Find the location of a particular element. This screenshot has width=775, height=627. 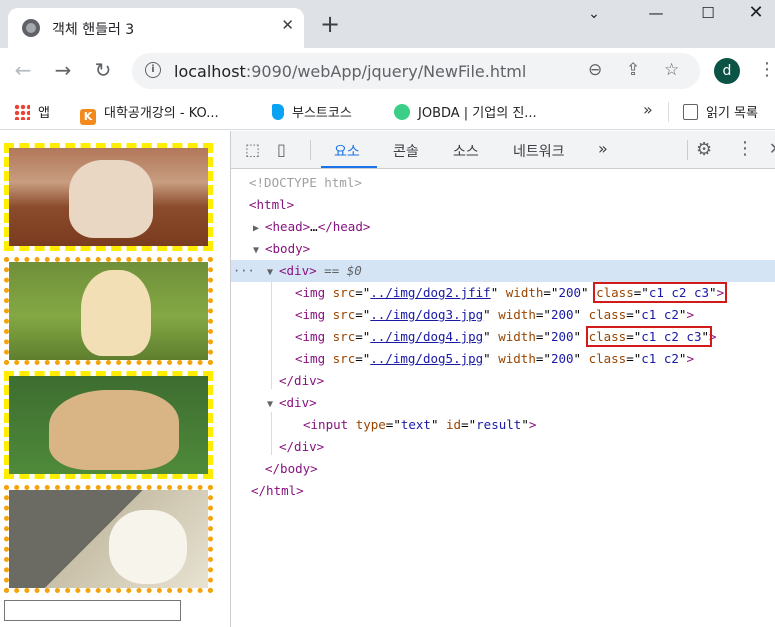

share-icon: ⇪ is located at coordinates (633, 70).